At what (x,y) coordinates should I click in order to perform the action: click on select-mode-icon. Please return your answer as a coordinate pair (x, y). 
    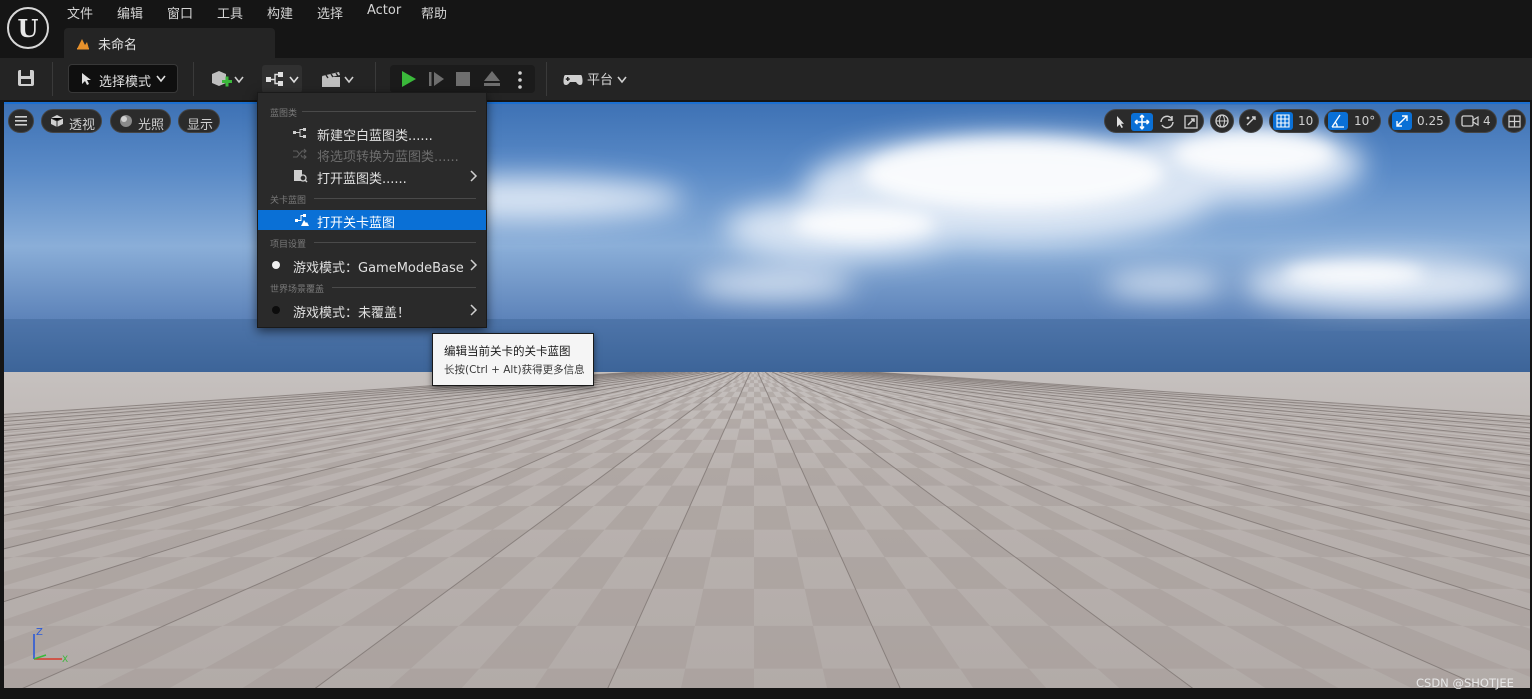
    Looking at the image, I should click on (86, 79).